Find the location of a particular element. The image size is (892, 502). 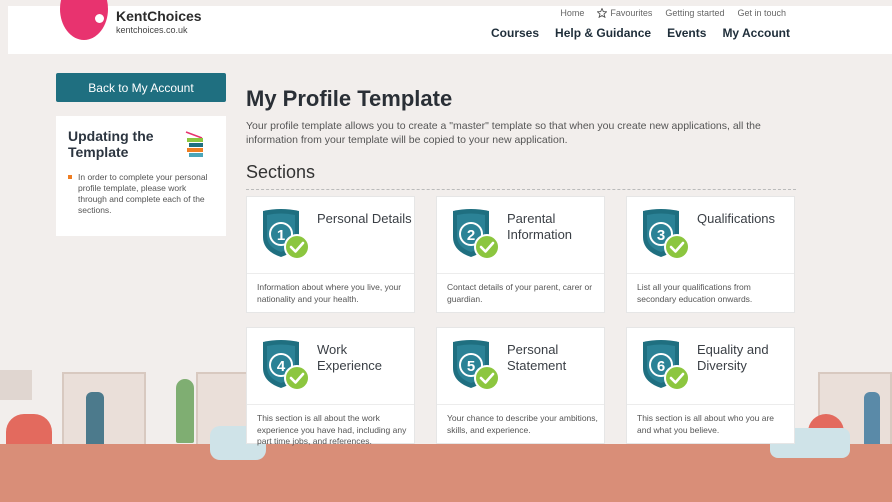

section-title: Work Experience is located at coordinates (365, 357).